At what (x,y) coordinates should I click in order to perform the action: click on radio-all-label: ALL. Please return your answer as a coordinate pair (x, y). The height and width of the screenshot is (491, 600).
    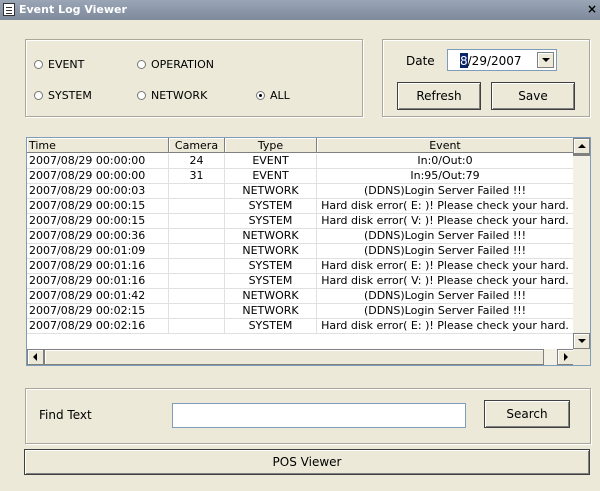
    Looking at the image, I should click on (280, 95).